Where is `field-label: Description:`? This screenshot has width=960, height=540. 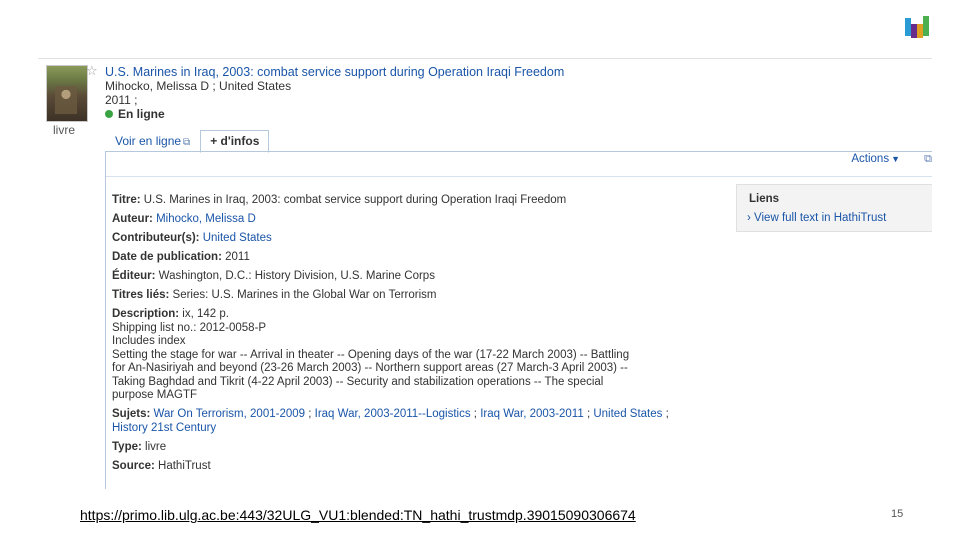
field-label: Description: is located at coordinates (146, 314).